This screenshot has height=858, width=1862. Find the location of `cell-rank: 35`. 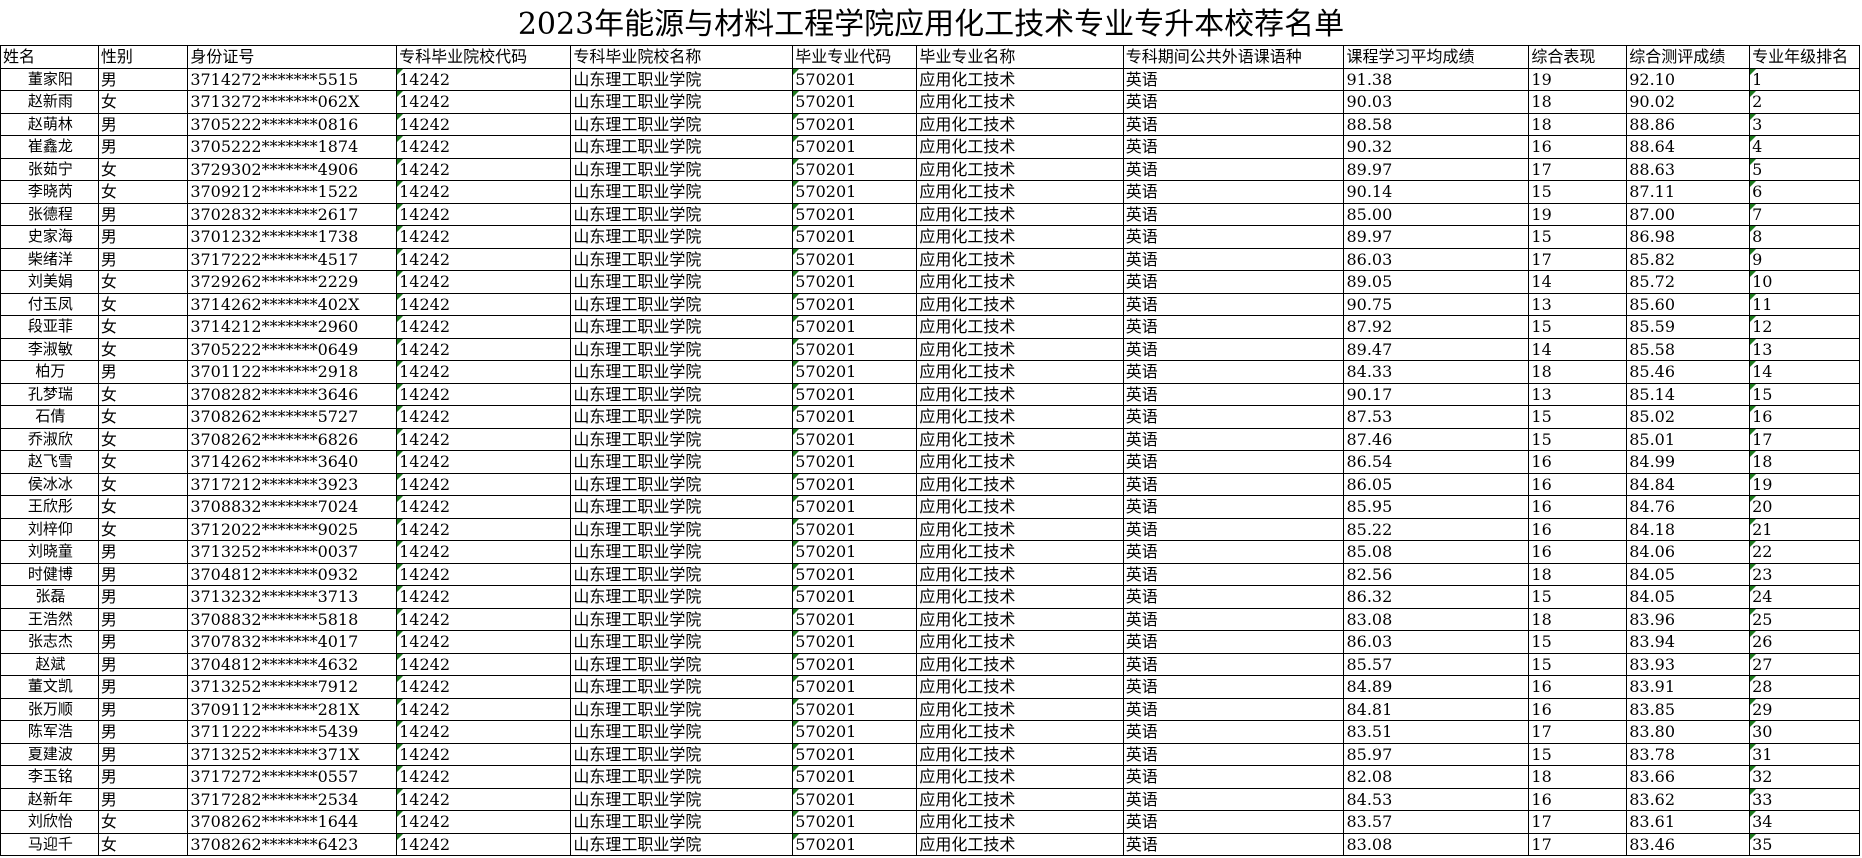

cell-rank: 35 is located at coordinates (1804, 844).